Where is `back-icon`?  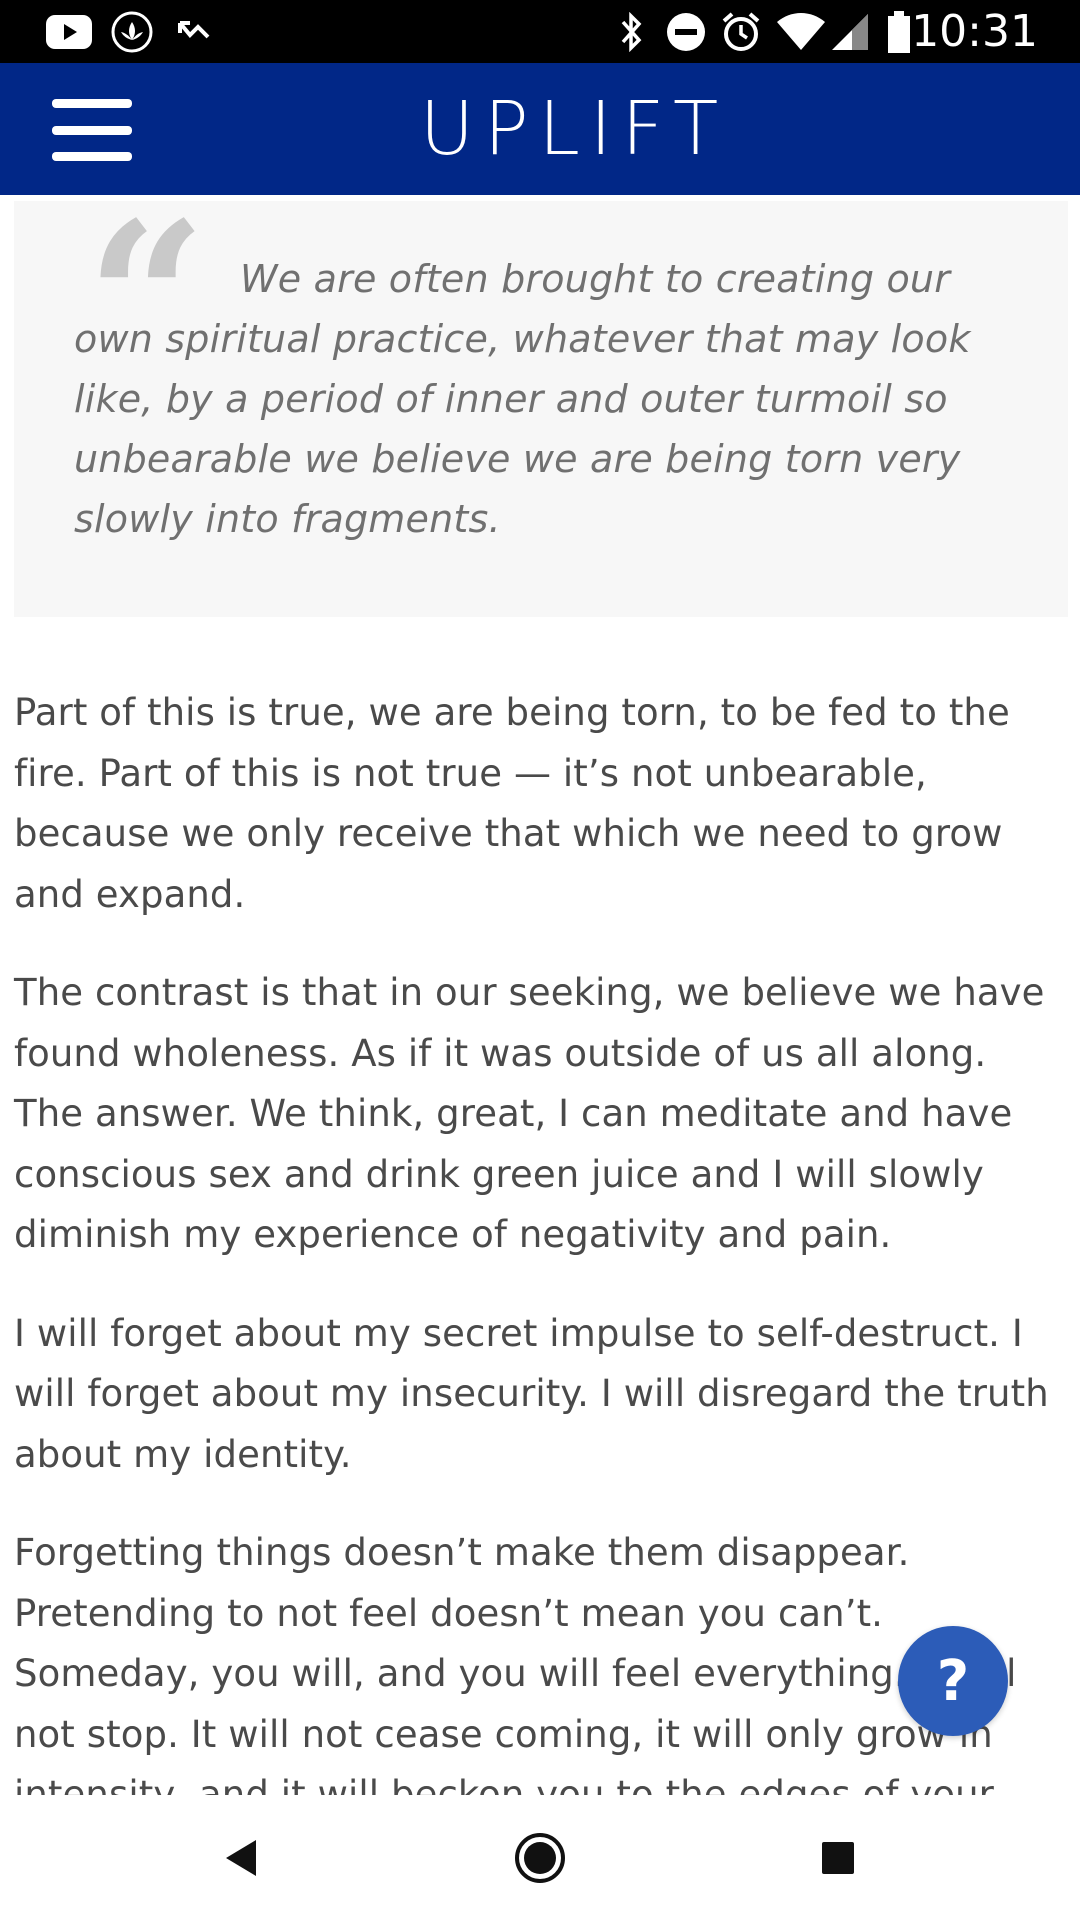
back-icon is located at coordinates (242, 1857).